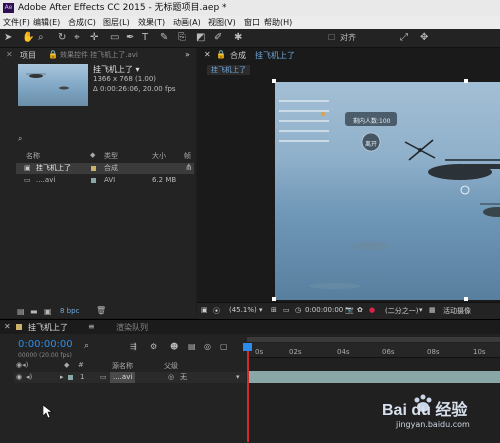 This screenshot has height=443, width=500. What do you see at coordinates (105, 180) in the screenshot?
I see `project-row-footage: ▭ ....avi AVI 6.2 MB` at bounding box center [105, 180].